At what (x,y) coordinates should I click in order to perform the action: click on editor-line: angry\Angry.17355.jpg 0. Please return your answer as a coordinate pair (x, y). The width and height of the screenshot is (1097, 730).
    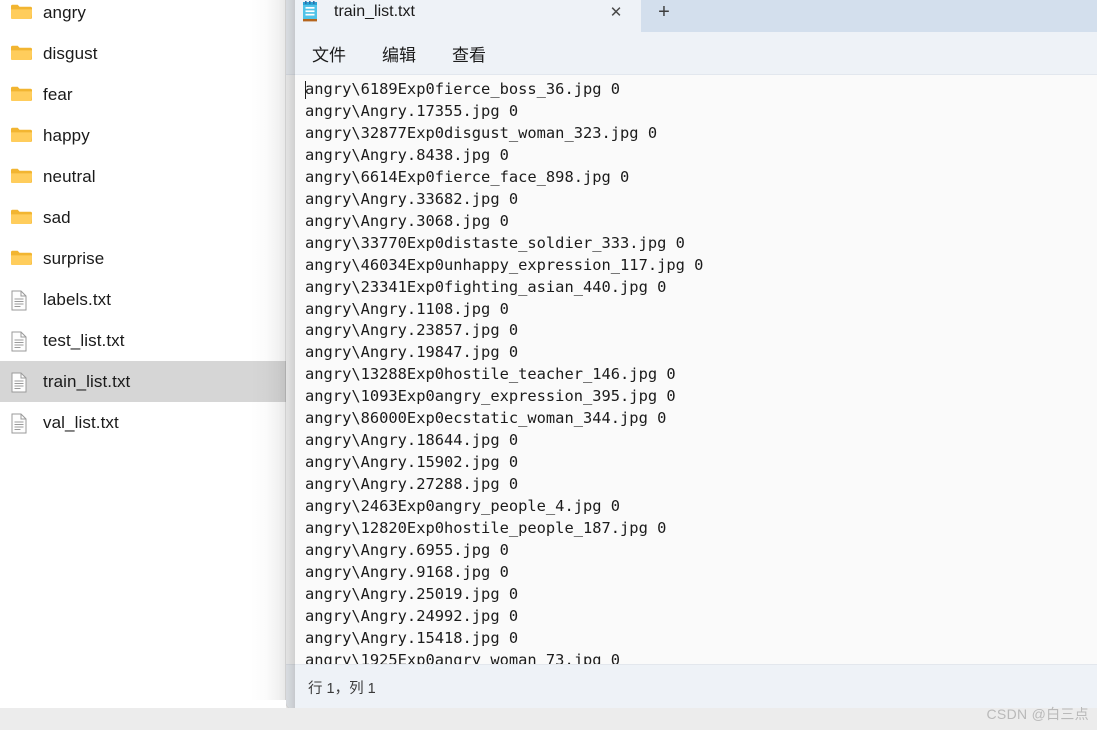
    Looking at the image, I should click on (412, 110).